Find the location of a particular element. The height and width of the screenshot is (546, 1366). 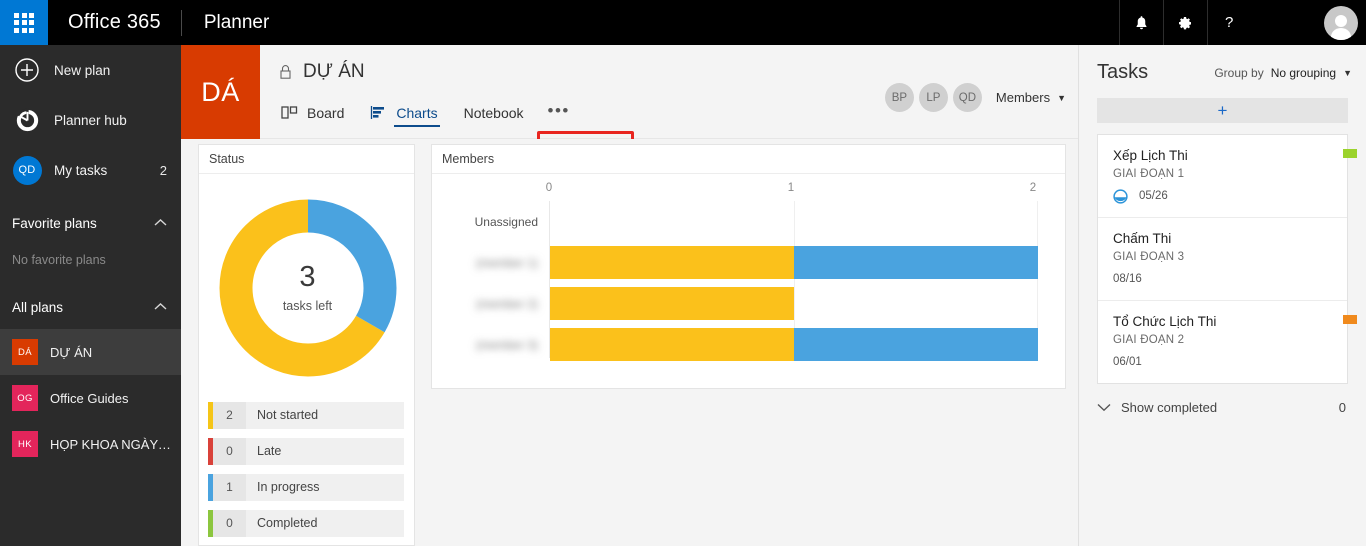

legend-label: Completed is located at coordinates (325, 523).